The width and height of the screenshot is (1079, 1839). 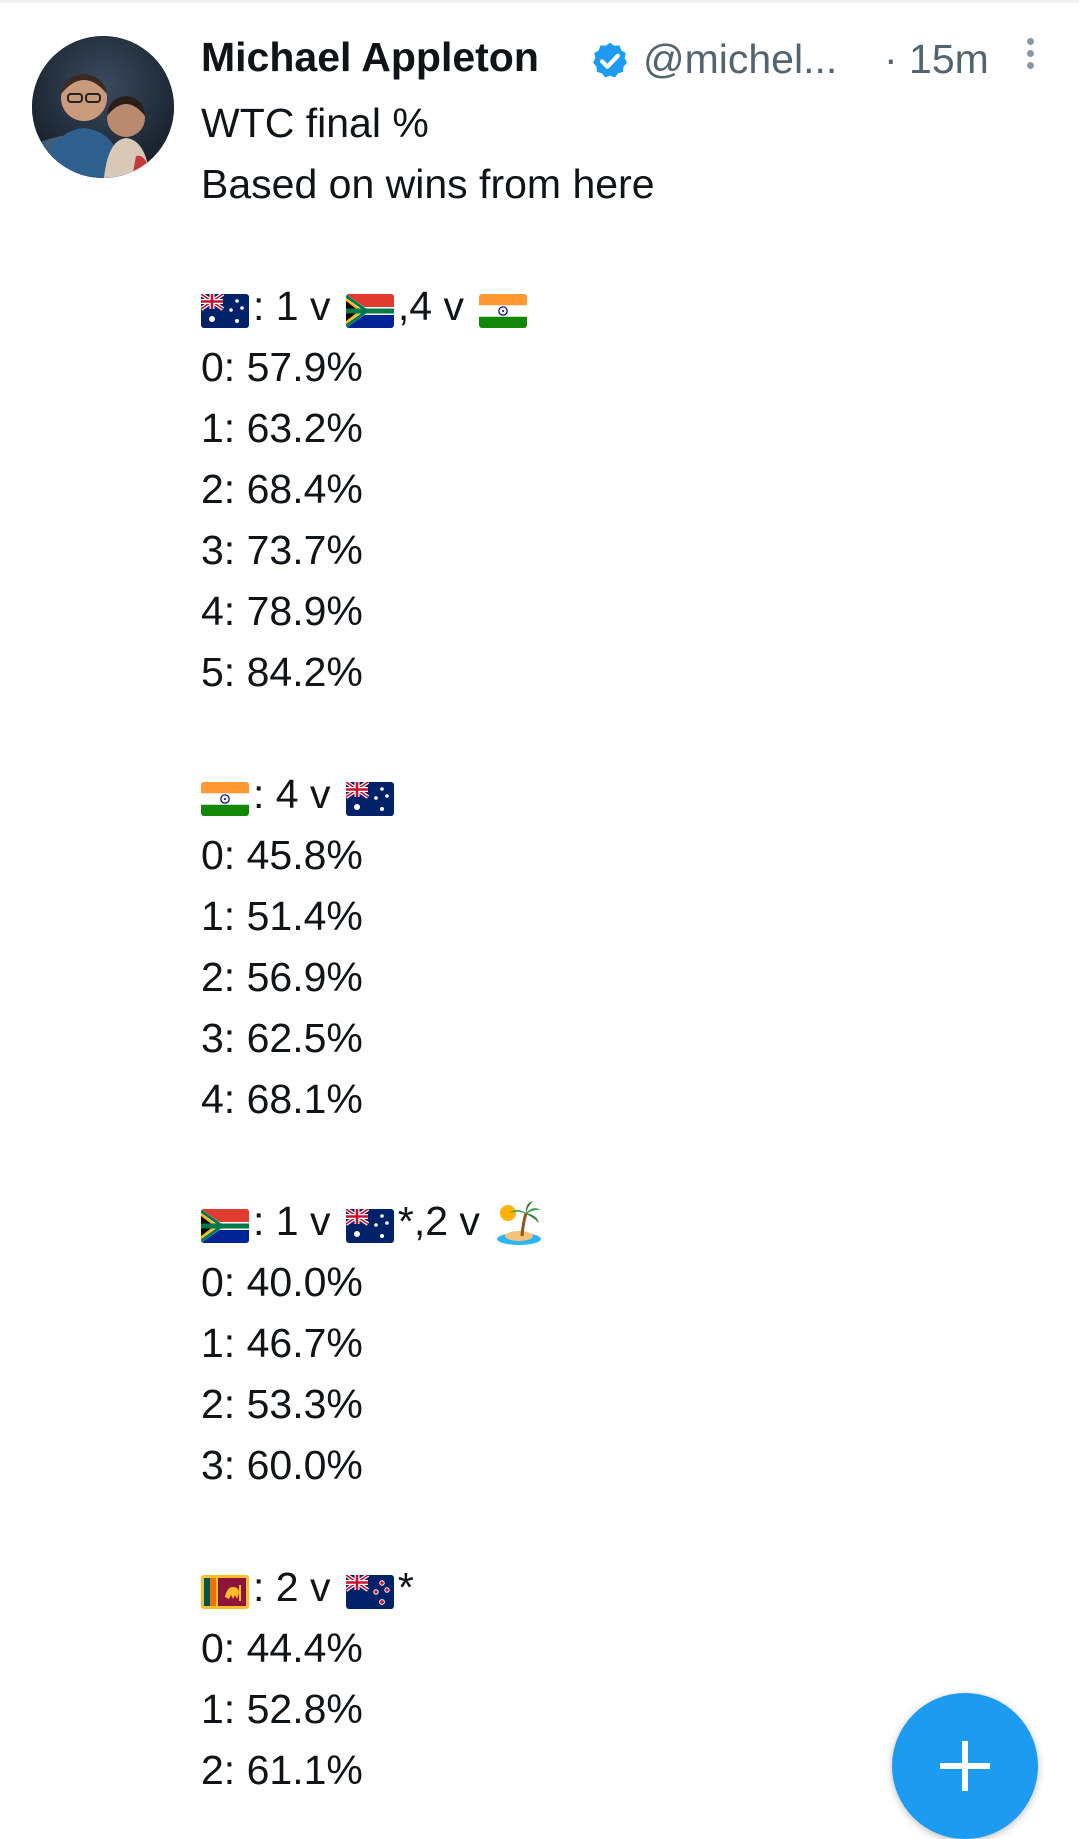 What do you see at coordinates (369, 1595) in the screenshot?
I see `new-zealand-flag-icon` at bounding box center [369, 1595].